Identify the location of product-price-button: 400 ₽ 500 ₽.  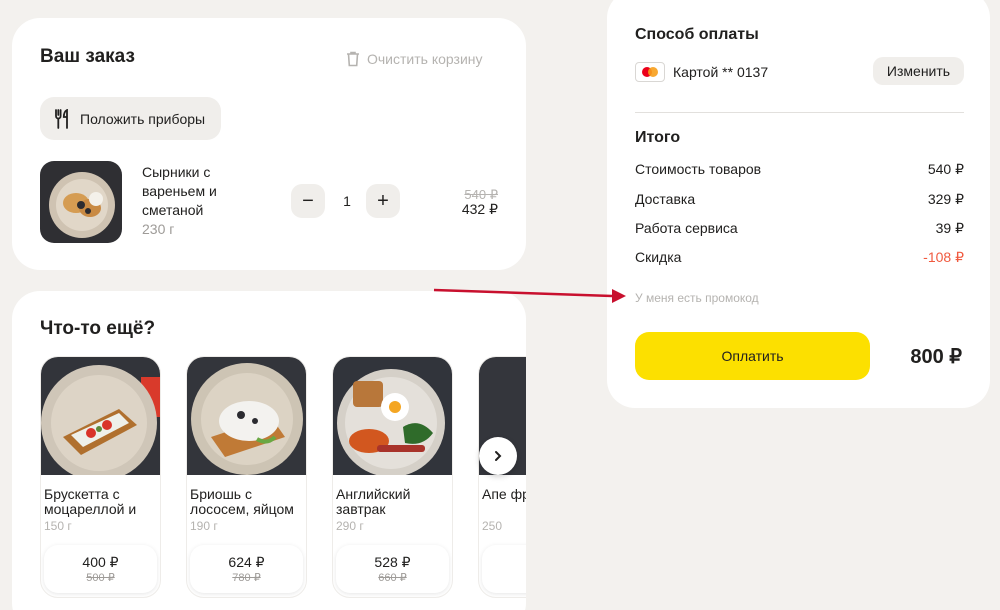
(100, 569).